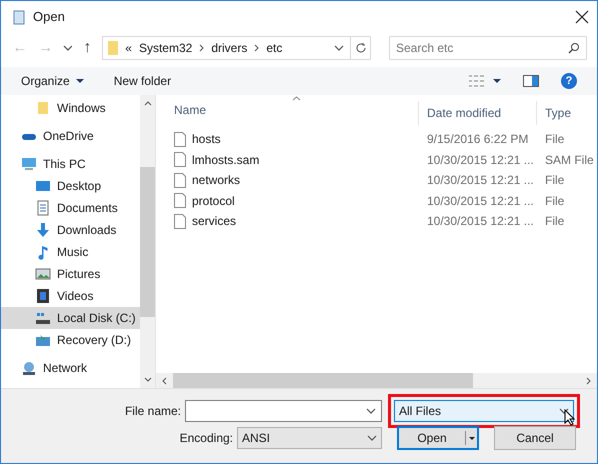  I want to click on preview-pane-icon, so click(531, 81).